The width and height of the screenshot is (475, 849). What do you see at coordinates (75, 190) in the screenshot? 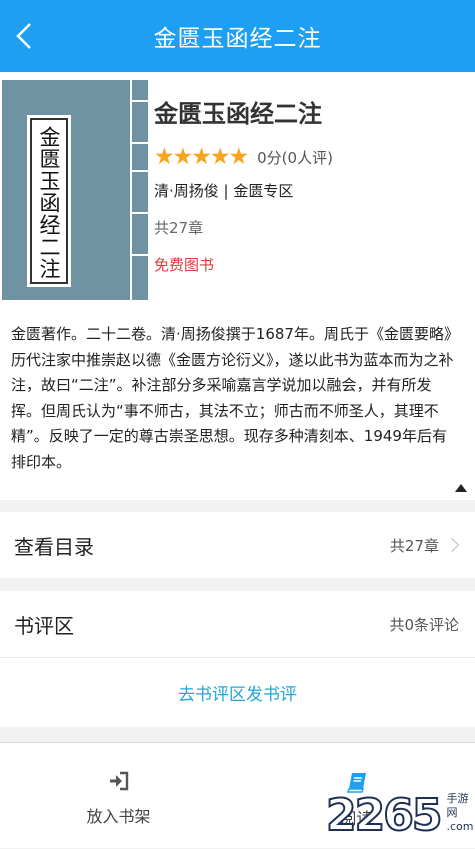
I see `book-cover: 金匮玉函经二注` at bounding box center [75, 190].